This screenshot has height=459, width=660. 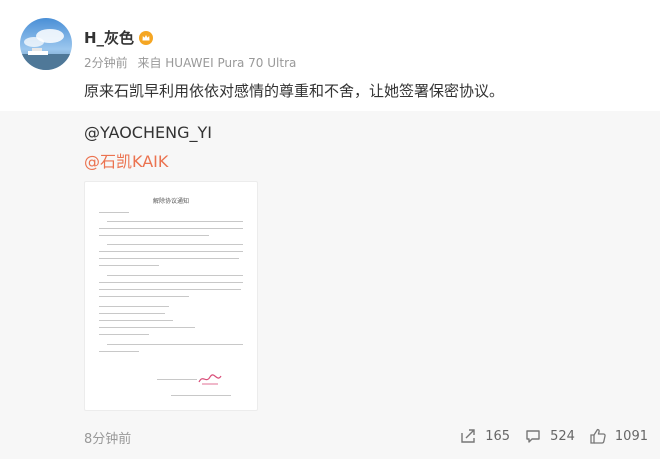 I want to click on post-text: 原来石凯早利用依依对感情的尊重和不舍，让她签署保密协议。, so click(x=294, y=91).